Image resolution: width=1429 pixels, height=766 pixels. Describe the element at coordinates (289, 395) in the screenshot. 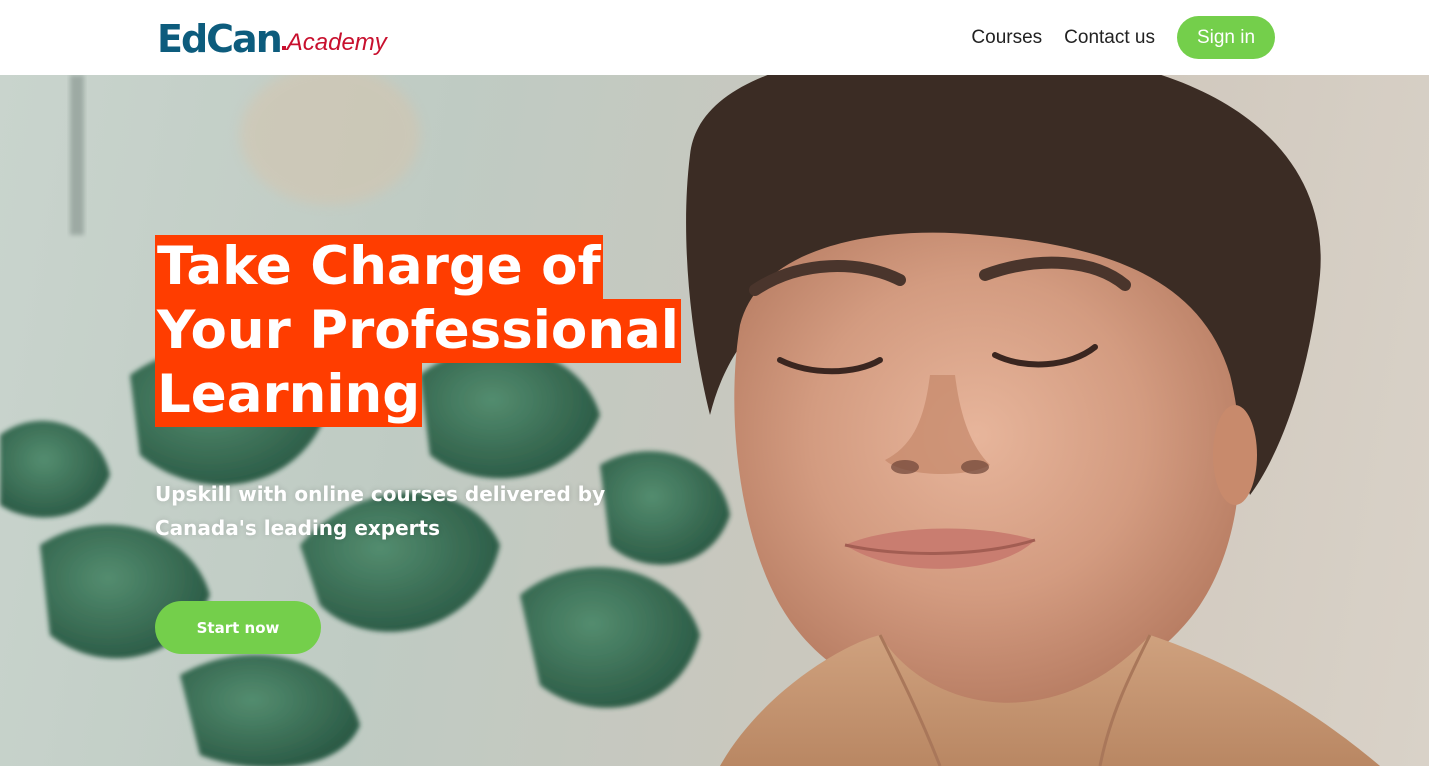

I see `headline-line-3: Learning` at that location.